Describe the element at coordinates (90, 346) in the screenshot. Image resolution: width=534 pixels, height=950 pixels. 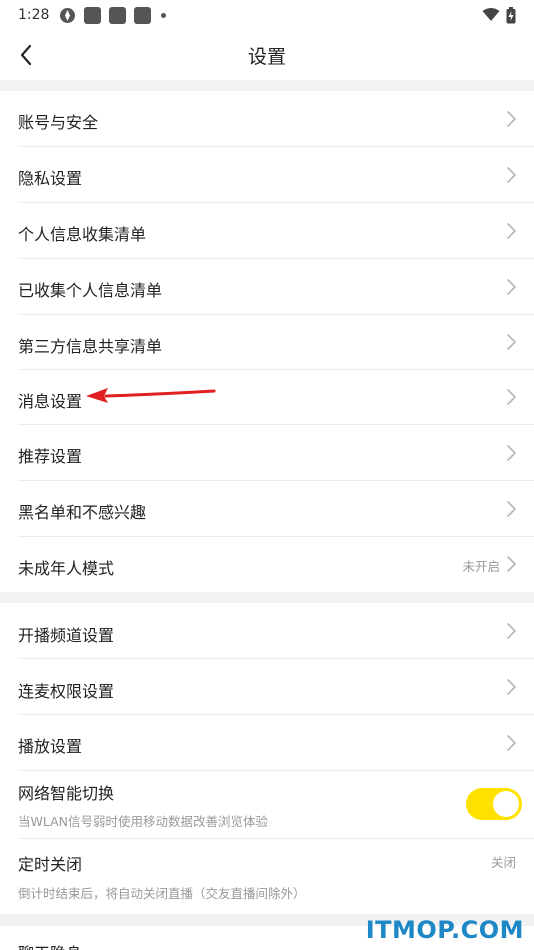
I see `settings-item-label: 第三方信息共享清单` at that location.